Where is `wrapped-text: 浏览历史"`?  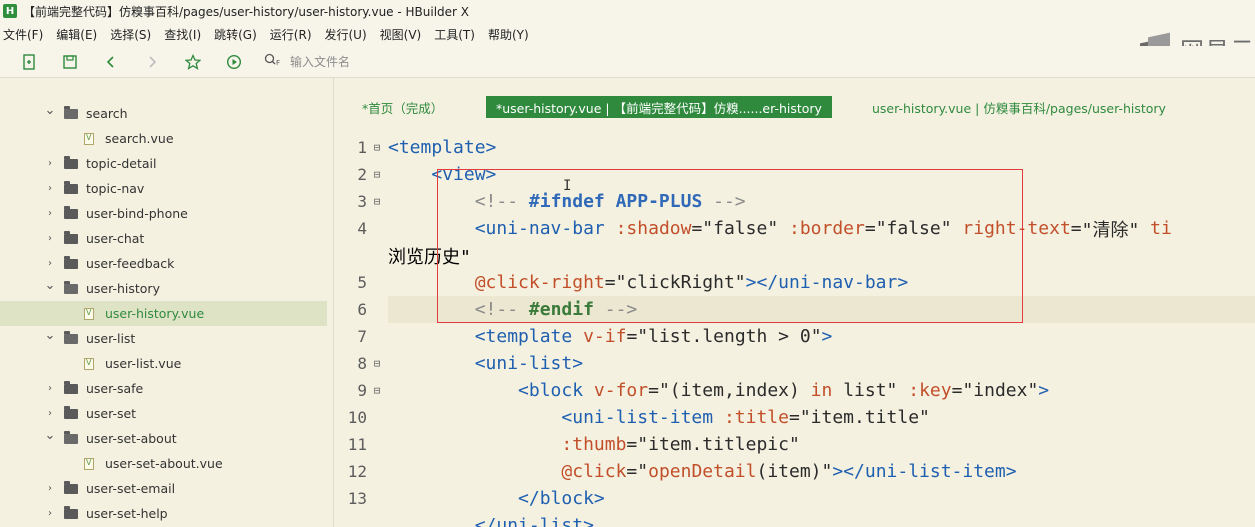 wrapped-text: 浏览历史" is located at coordinates (429, 257).